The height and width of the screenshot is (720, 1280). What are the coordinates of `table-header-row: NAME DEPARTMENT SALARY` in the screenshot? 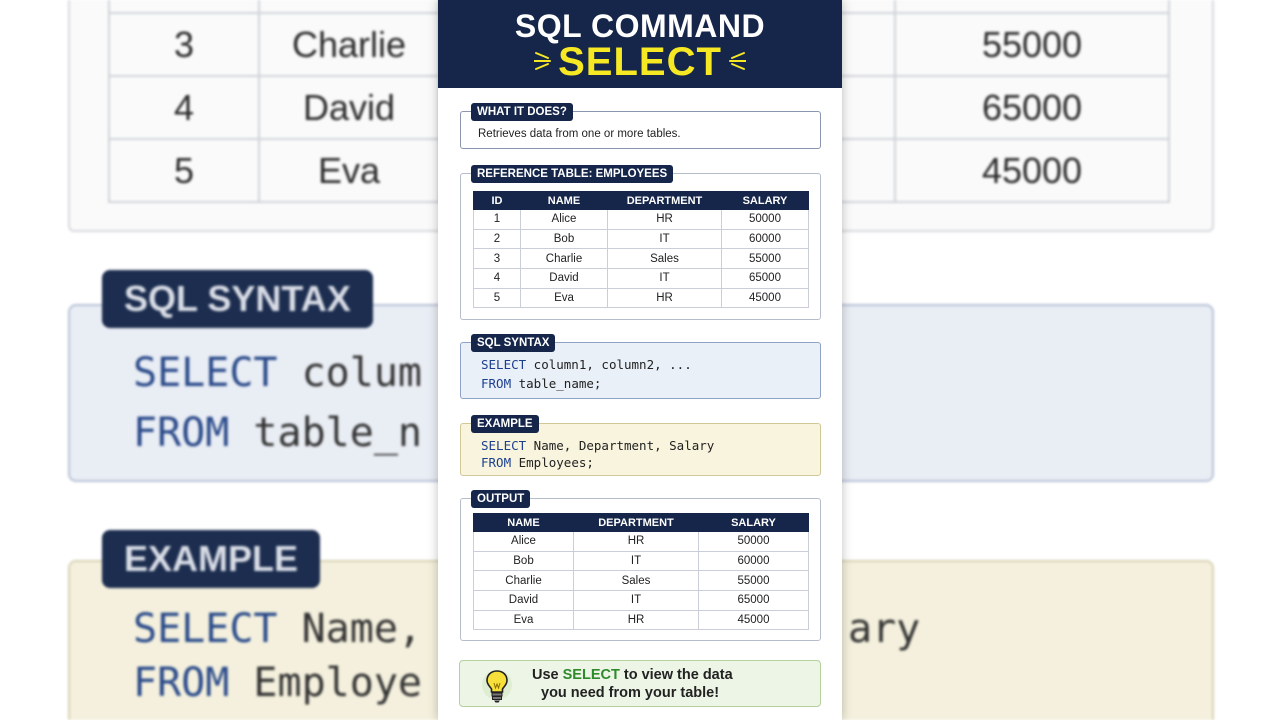 It's located at (641, 522).